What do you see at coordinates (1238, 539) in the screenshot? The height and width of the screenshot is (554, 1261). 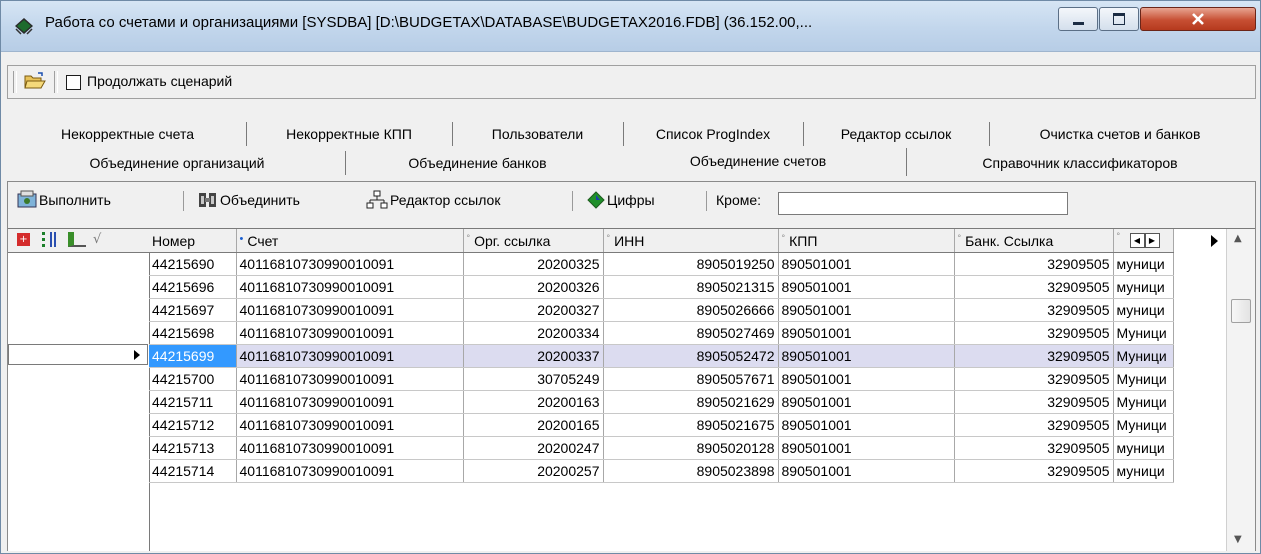 I see `scroll-down-icon: ▼` at bounding box center [1238, 539].